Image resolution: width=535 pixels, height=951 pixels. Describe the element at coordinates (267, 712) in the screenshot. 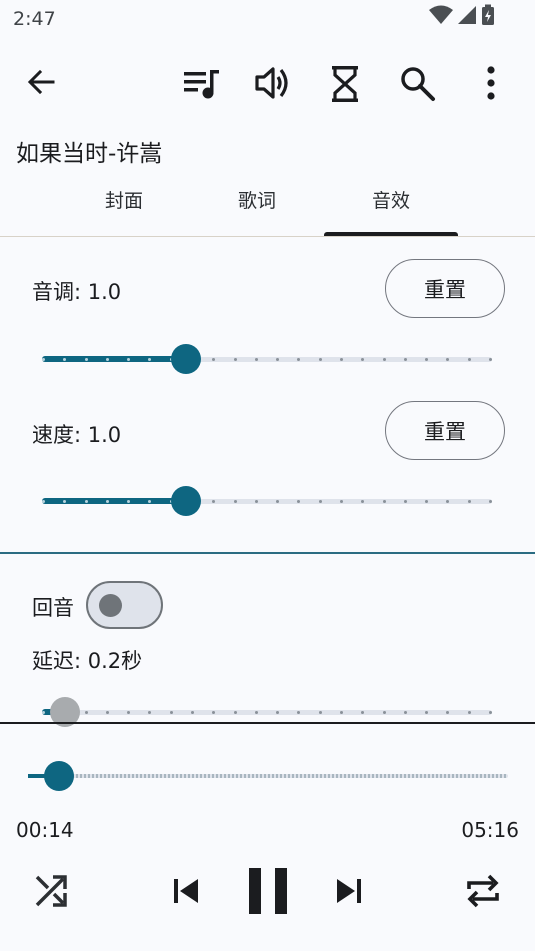

I see `delay-slider` at that location.